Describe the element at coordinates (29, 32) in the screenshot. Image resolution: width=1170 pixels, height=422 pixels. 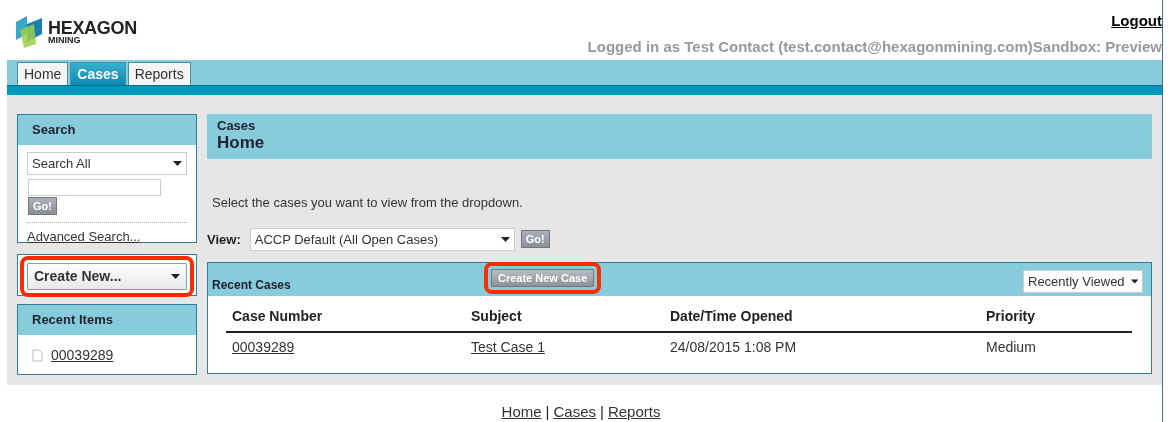
I see `logo-icon` at that location.